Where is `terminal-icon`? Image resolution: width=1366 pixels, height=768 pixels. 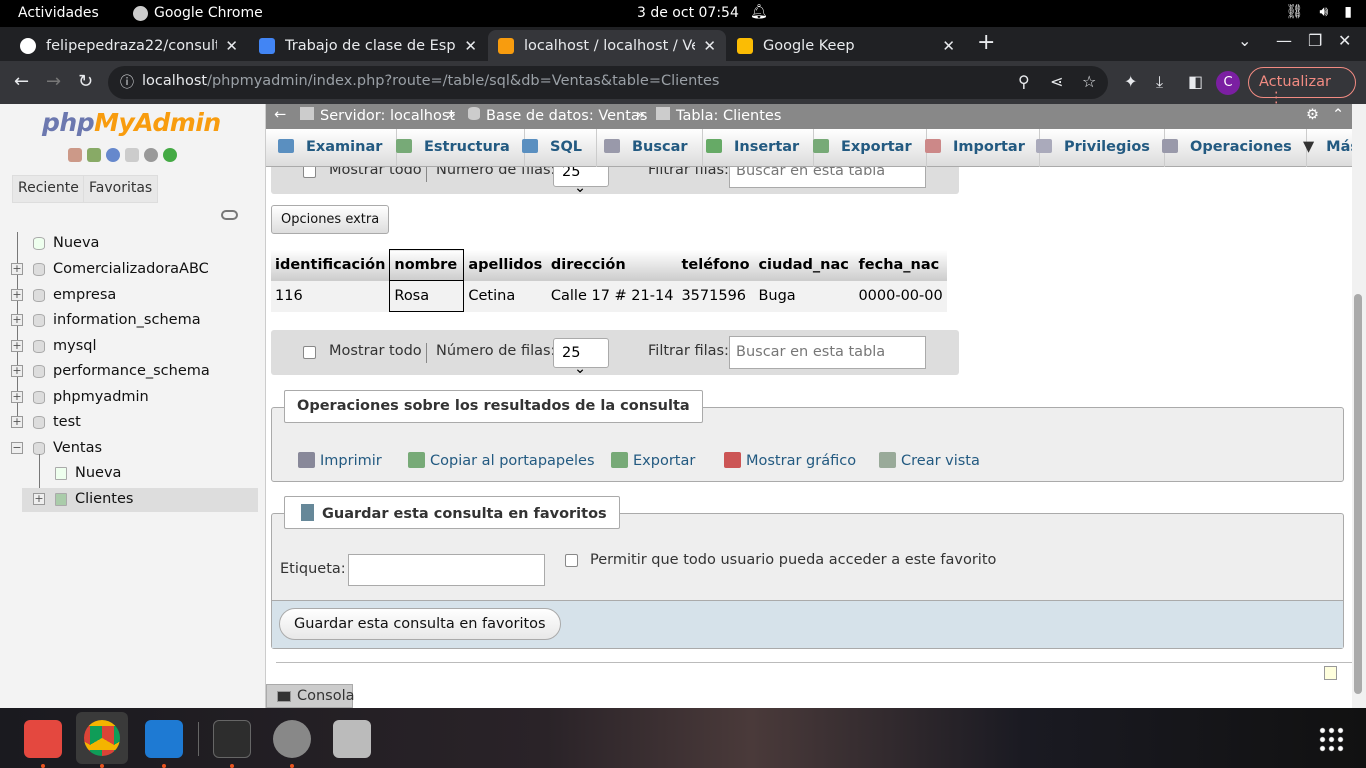
terminal-icon is located at coordinates (232, 739).